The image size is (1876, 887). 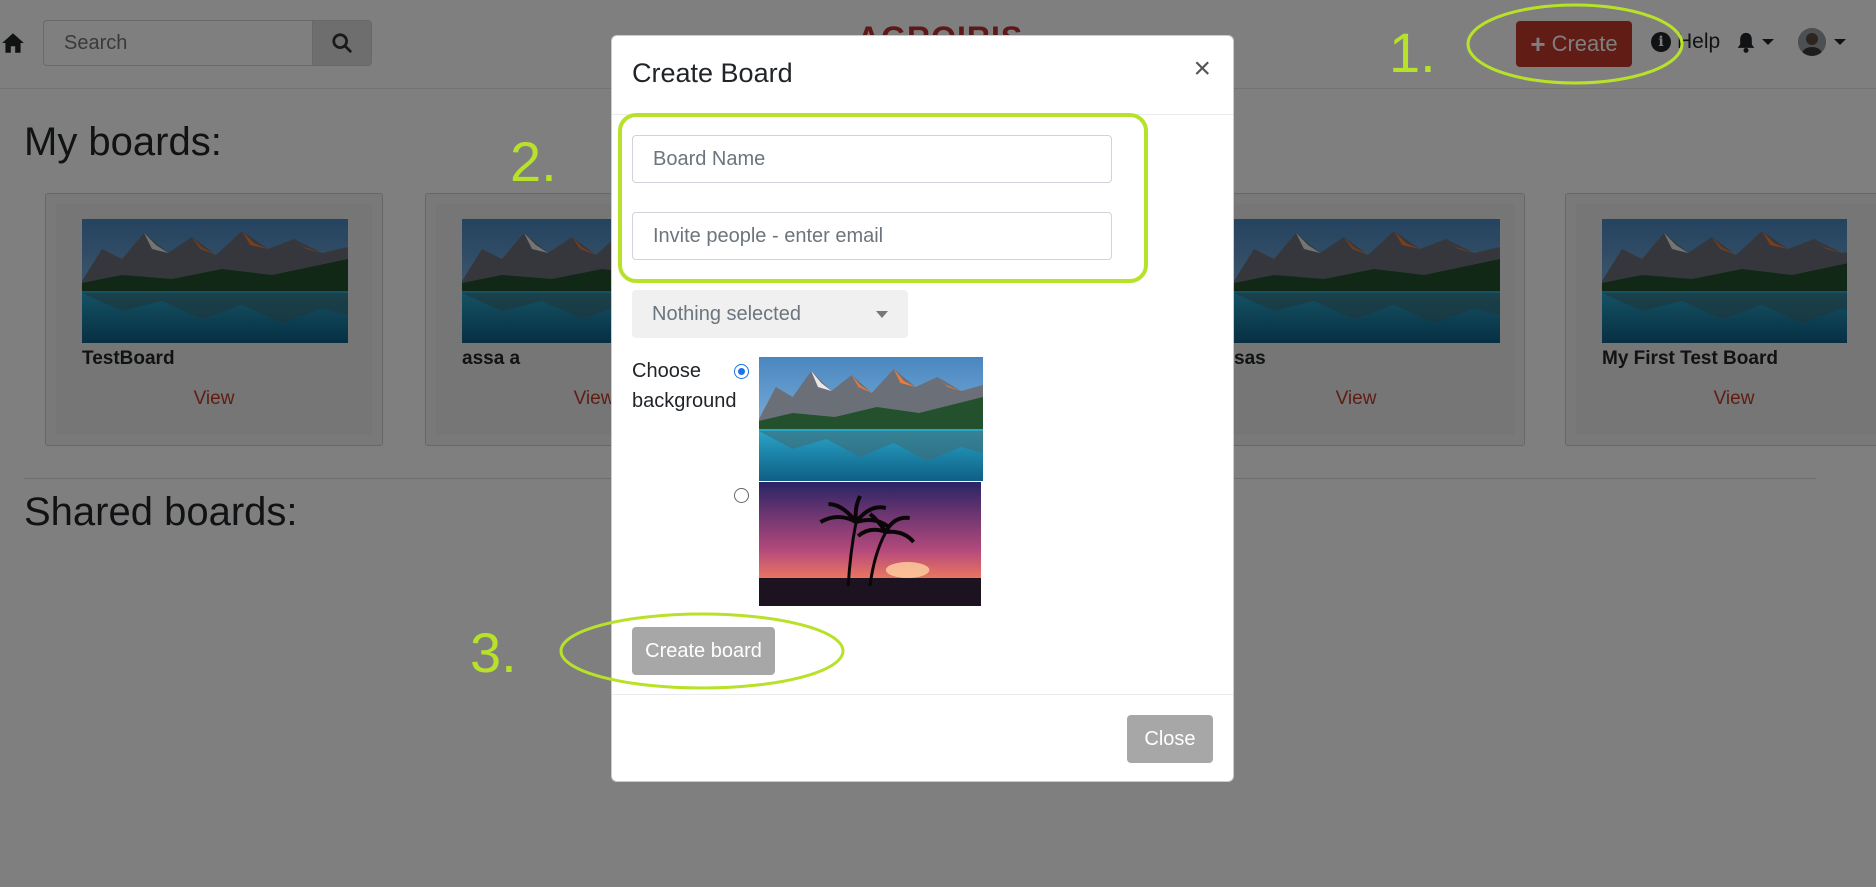 I want to click on background-label: Choose background, so click(x=684, y=386).